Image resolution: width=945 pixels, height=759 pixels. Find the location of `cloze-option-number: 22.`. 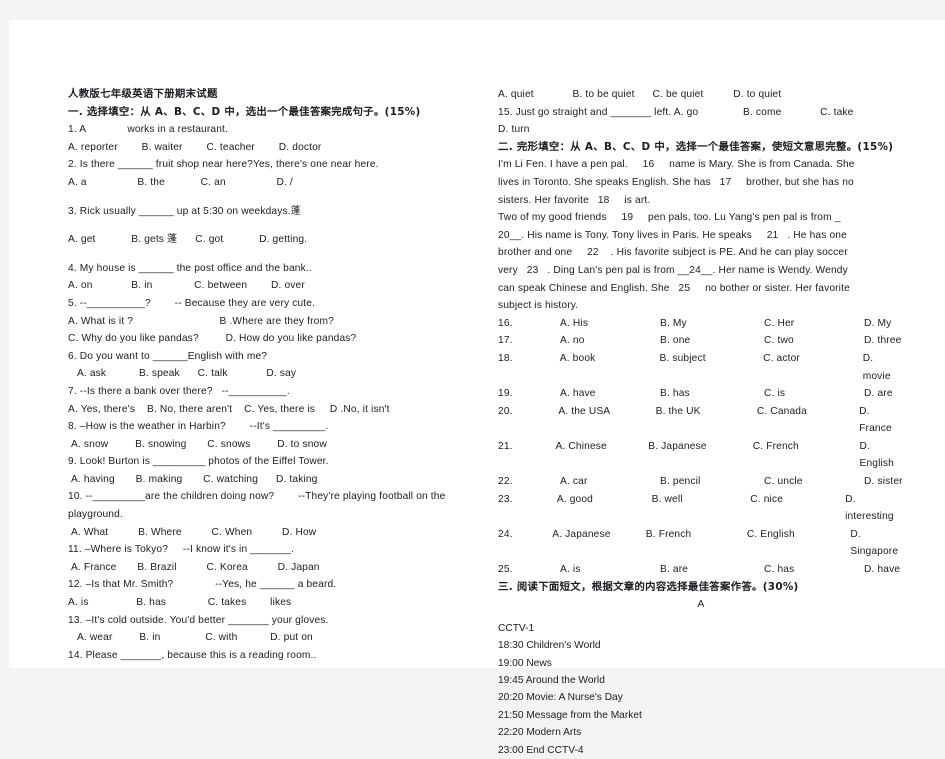

cloze-option-number: 22. is located at coordinates (505, 482).